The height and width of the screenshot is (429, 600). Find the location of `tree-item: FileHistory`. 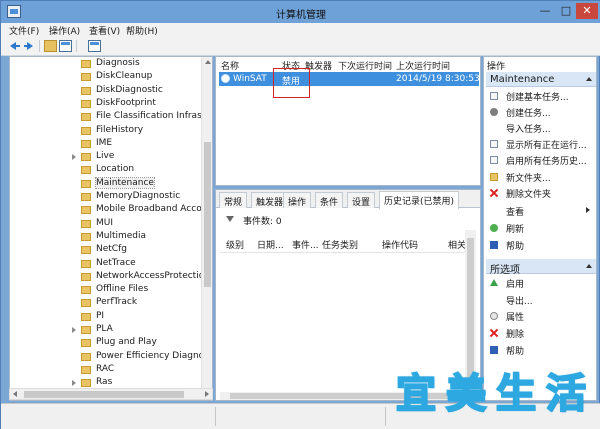

tree-item: FileHistory is located at coordinates (105, 131).